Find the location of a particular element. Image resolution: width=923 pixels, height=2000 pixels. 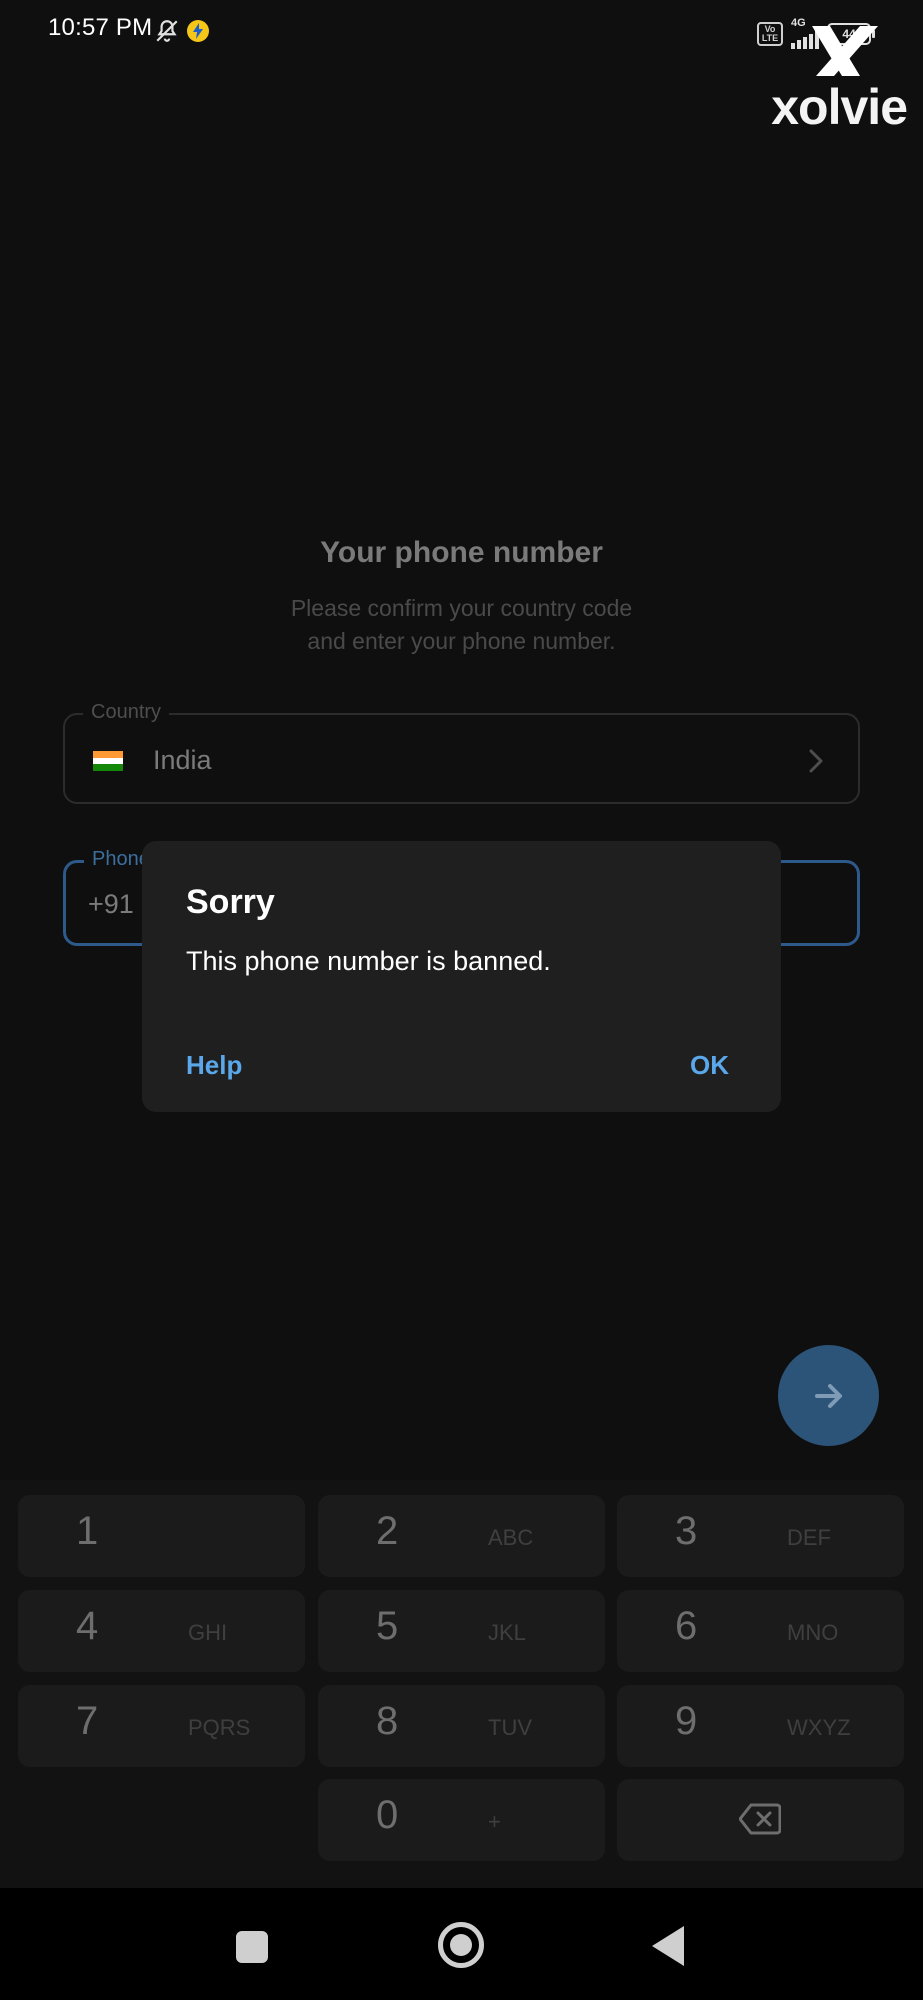

help-button: Help is located at coordinates (214, 1065).